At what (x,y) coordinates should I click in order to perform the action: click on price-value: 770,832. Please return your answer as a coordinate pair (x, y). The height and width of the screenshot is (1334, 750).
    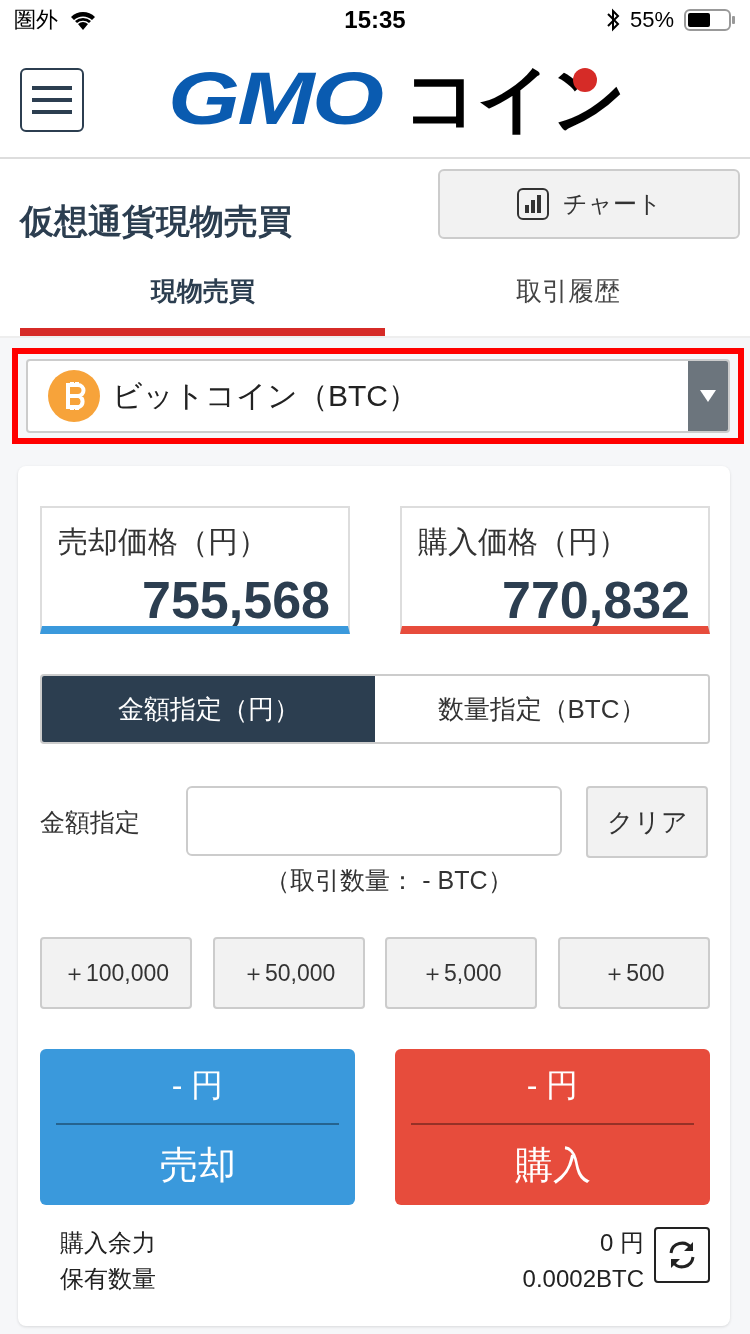
    Looking at the image, I should click on (596, 600).